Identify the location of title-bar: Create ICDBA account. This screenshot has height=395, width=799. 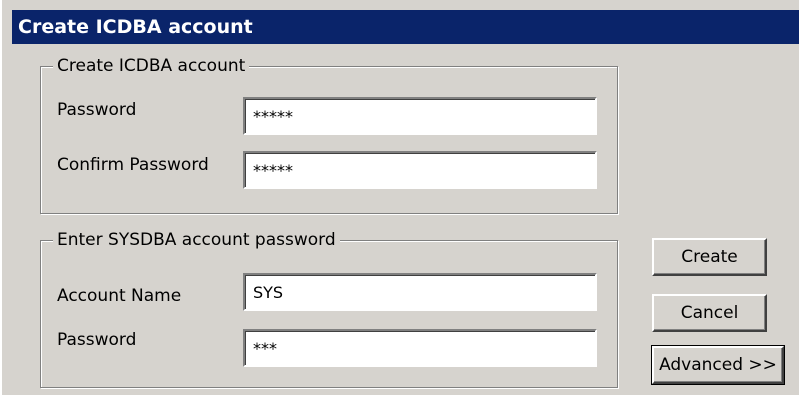
(405, 27).